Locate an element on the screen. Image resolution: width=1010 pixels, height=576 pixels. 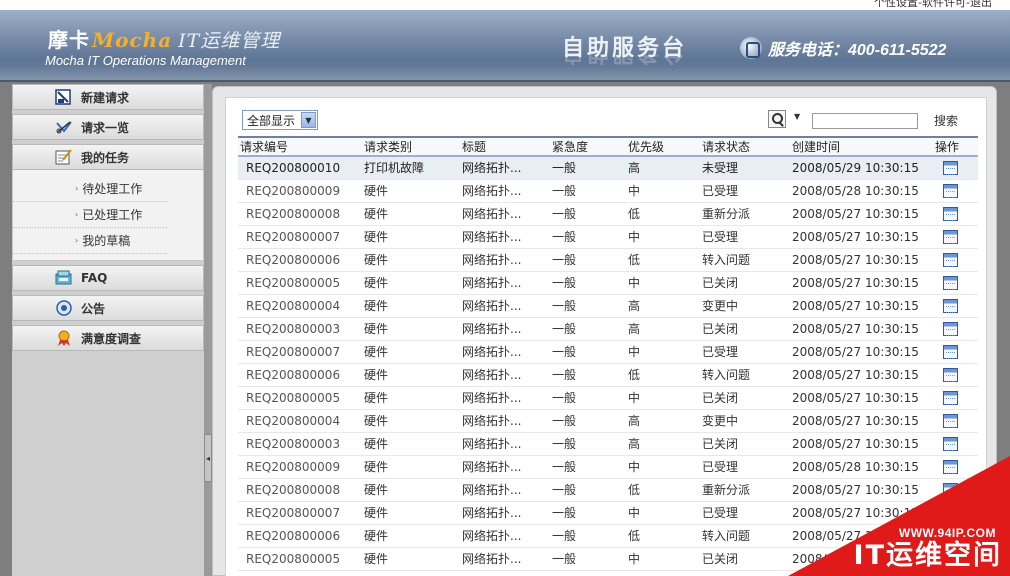
sidebar-item-label: 我的任务 is located at coordinates (105, 157).